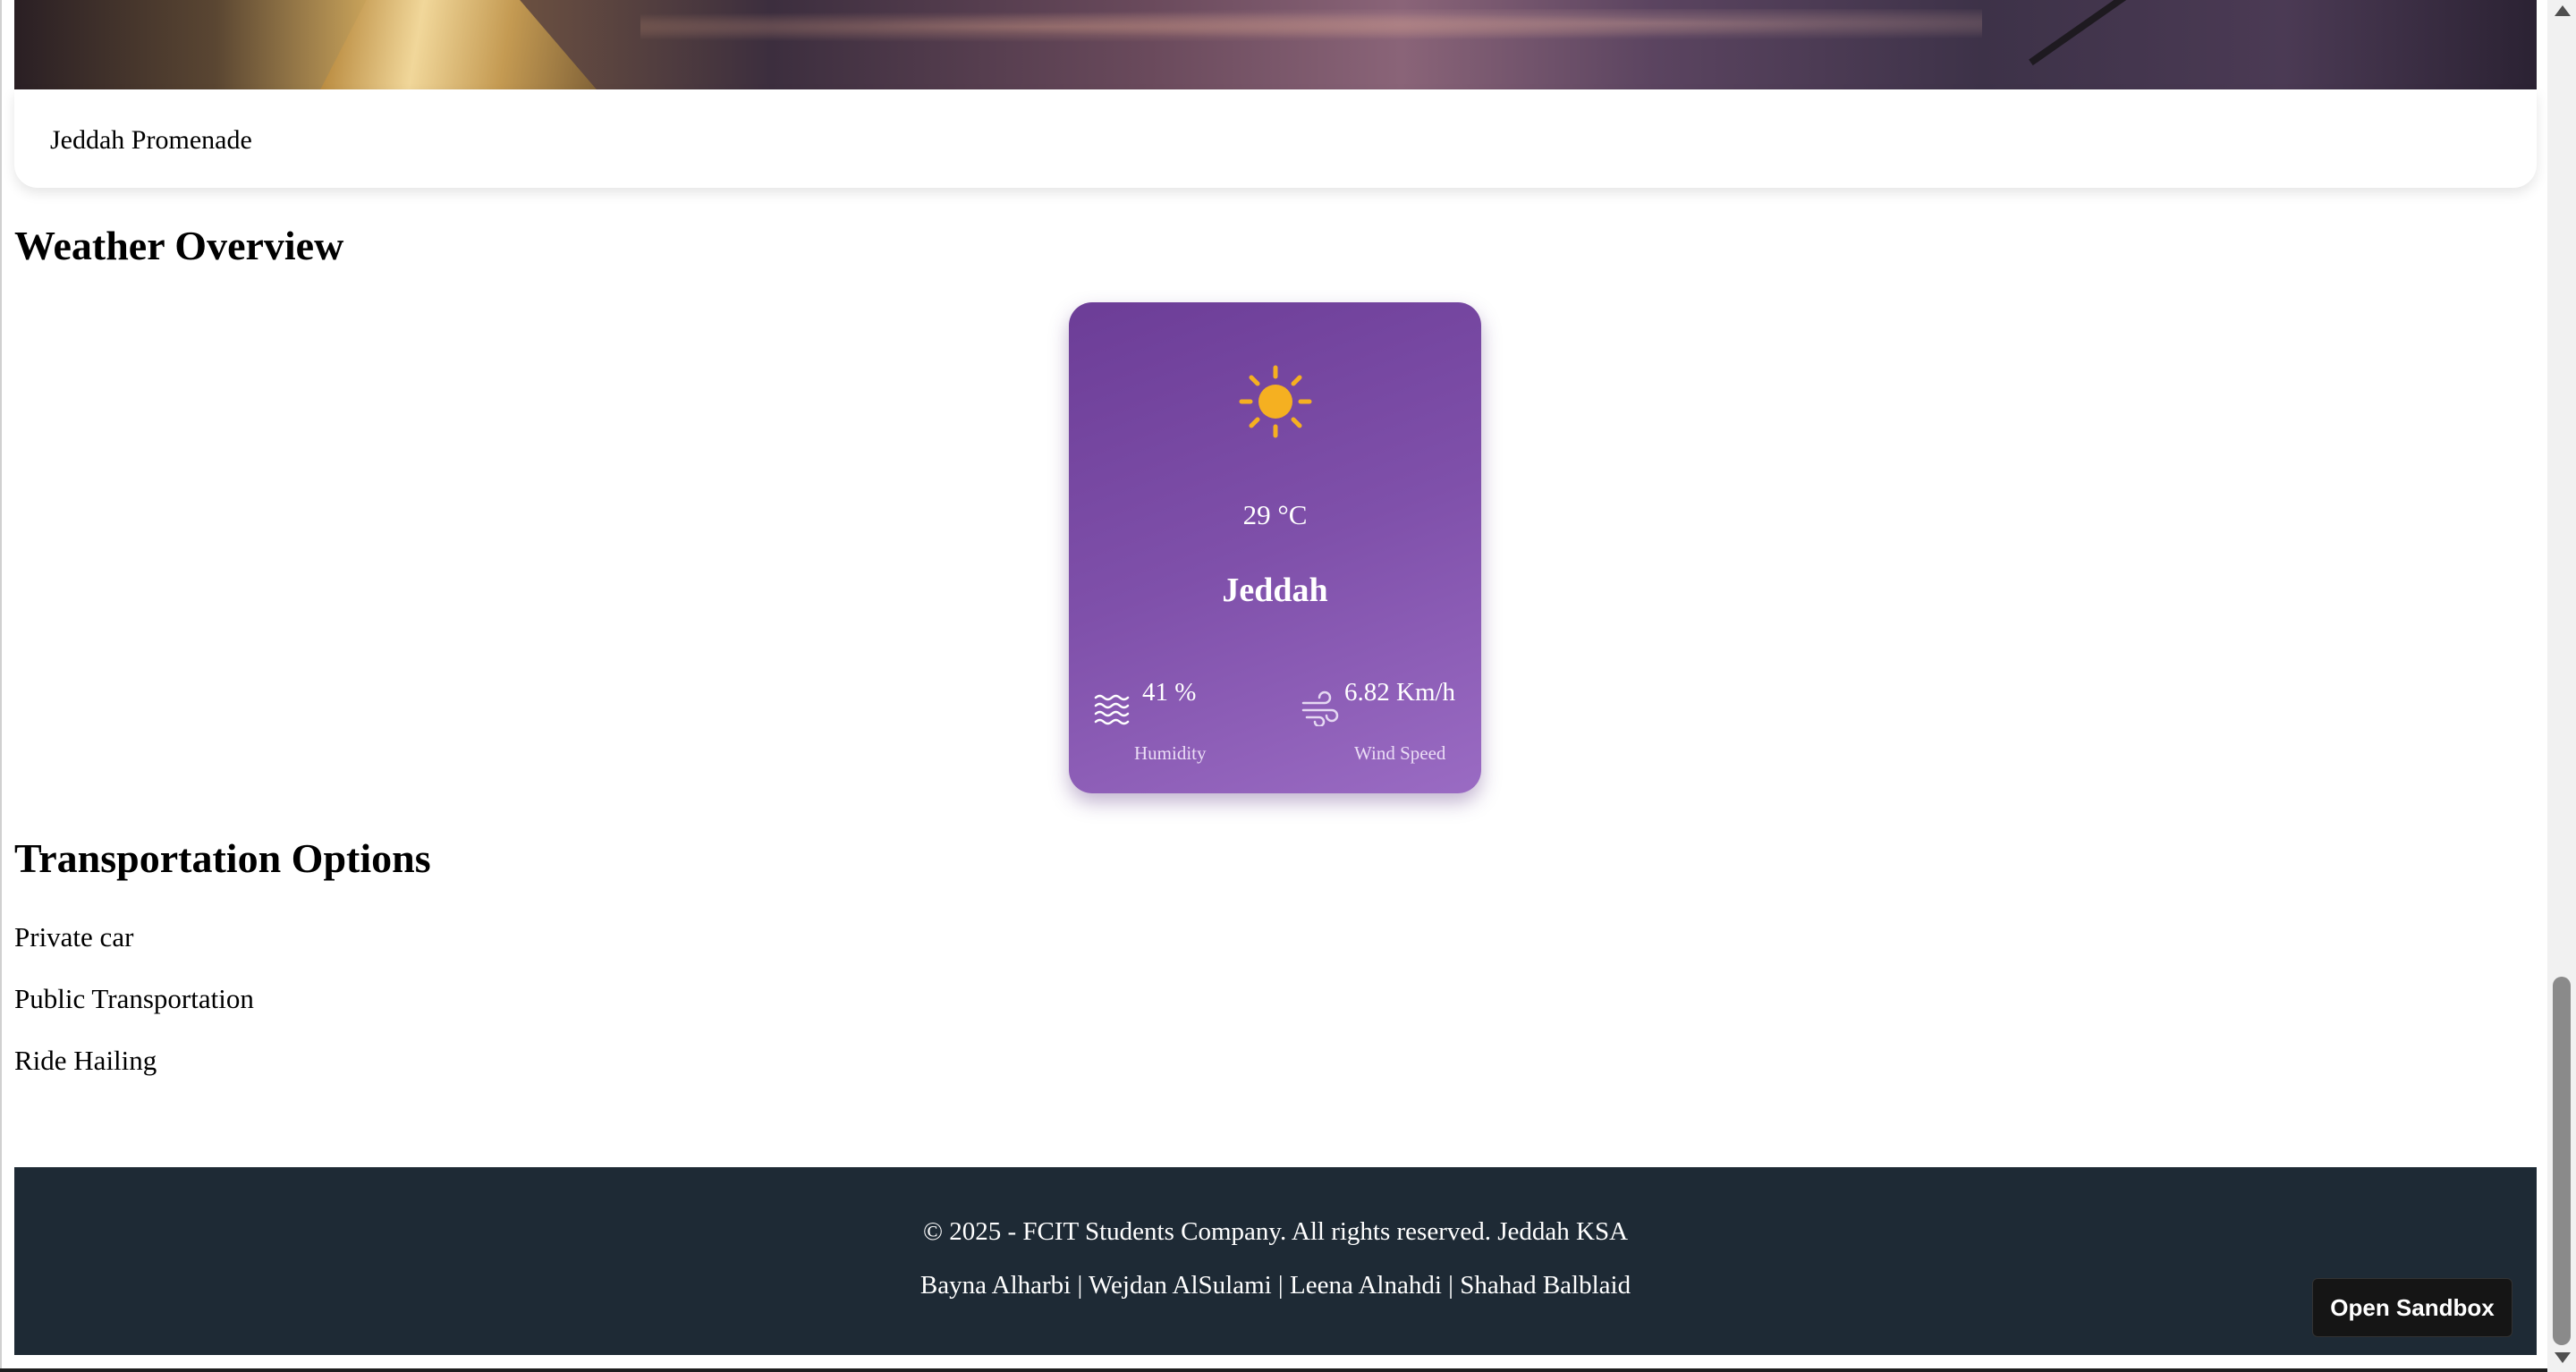 This screenshot has width=2576, height=1372. Describe the element at coordinates (1275, 590) in the screenshot. I see `city-name: Jeddah` at that location.